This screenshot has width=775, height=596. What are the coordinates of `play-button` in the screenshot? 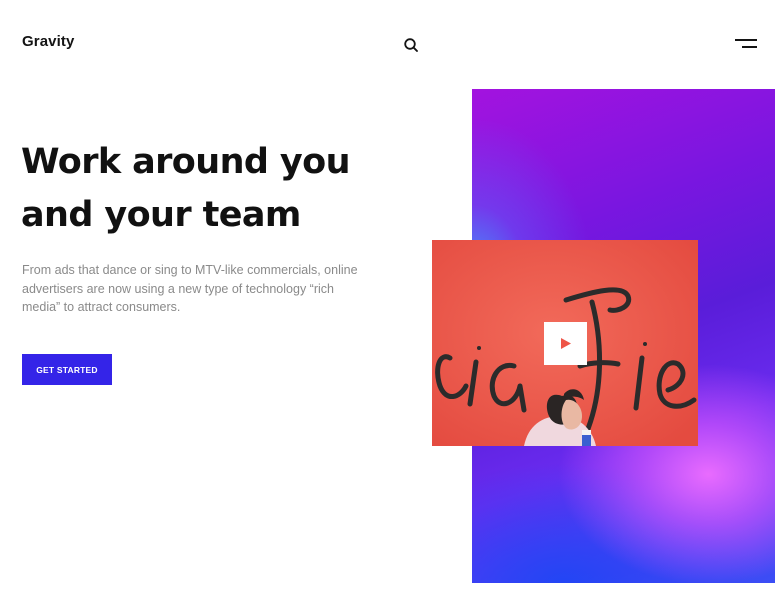 It's located at (565, 343).